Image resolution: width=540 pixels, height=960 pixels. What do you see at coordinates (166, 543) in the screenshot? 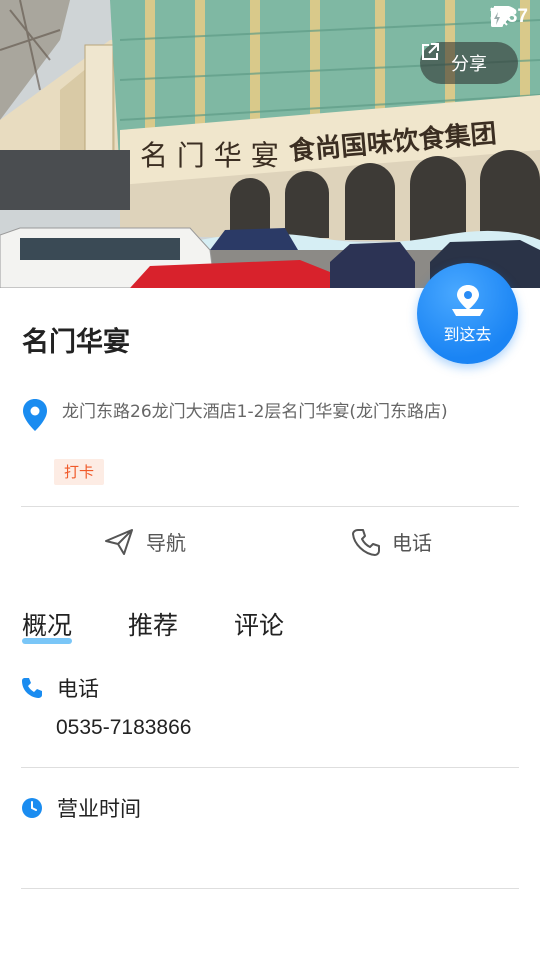
I see `navigate-label: 导航` at bounding box center [166, 543].